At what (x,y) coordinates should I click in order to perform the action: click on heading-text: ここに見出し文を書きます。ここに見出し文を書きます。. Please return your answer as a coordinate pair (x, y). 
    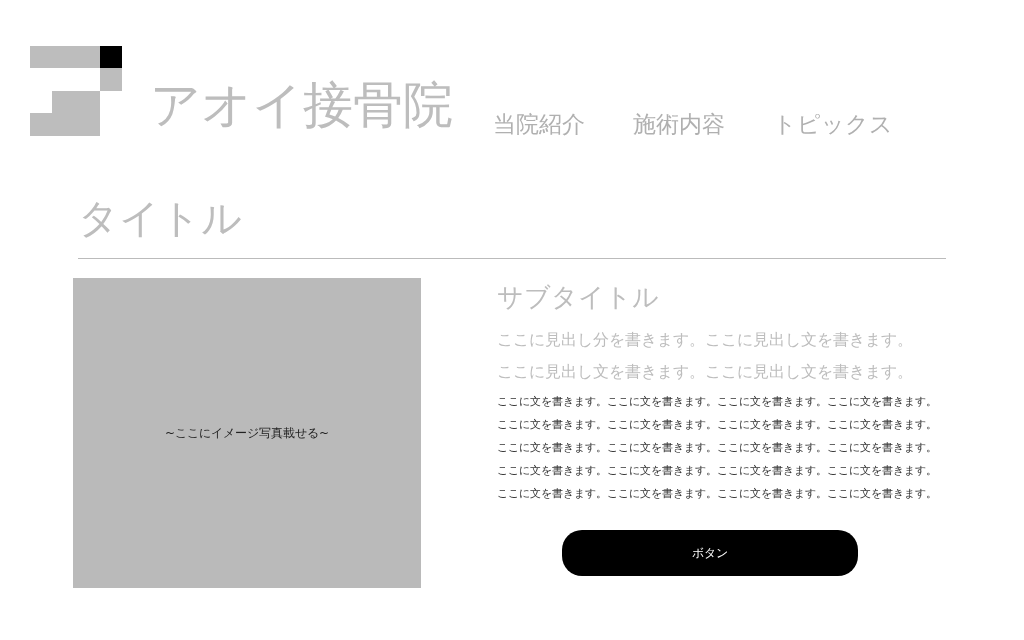
    Looking at the image, I should click on (705, 372).